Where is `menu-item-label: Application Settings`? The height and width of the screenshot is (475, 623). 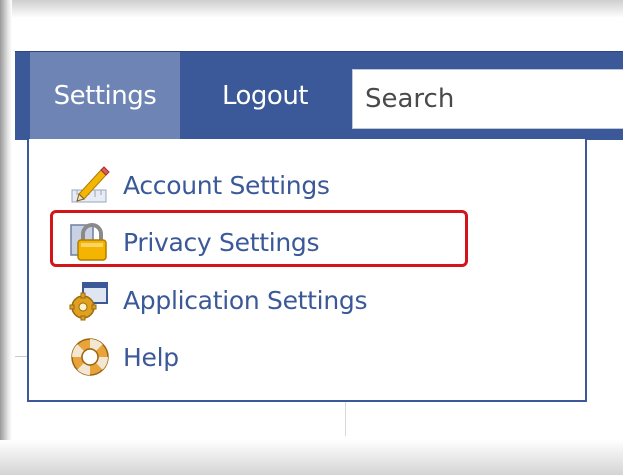 menu-item-label: Application Settings is located at coordinates (245, 300).